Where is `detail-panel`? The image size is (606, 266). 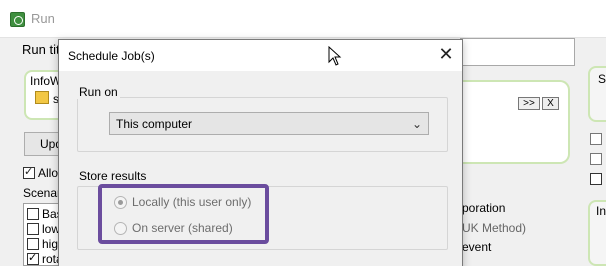 detail-panel is located at coordinates (516, 122).